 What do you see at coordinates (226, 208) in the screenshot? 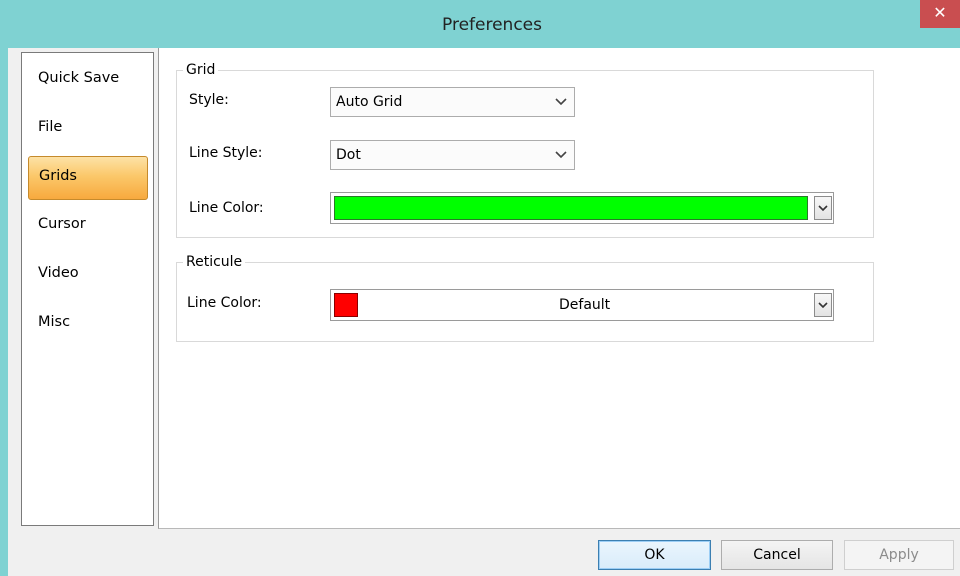
I see `grid-line-color-label: Line Color:` at bounding box center [226, 208].